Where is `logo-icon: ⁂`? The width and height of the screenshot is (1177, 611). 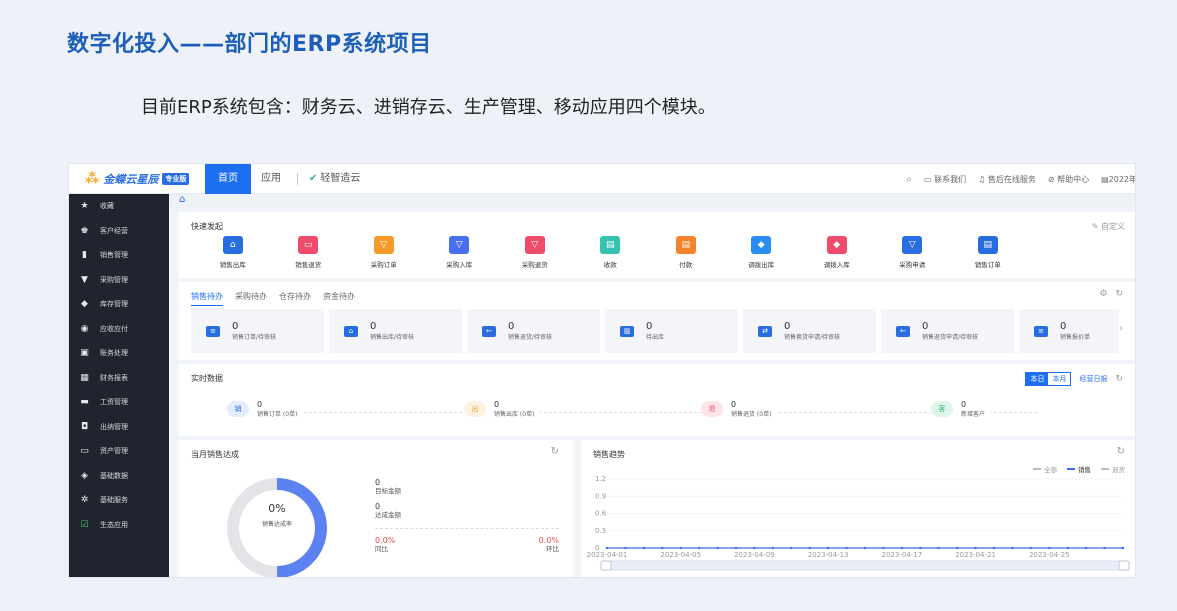
logo-icon: ⁂ is located at coordinates (92, 179).